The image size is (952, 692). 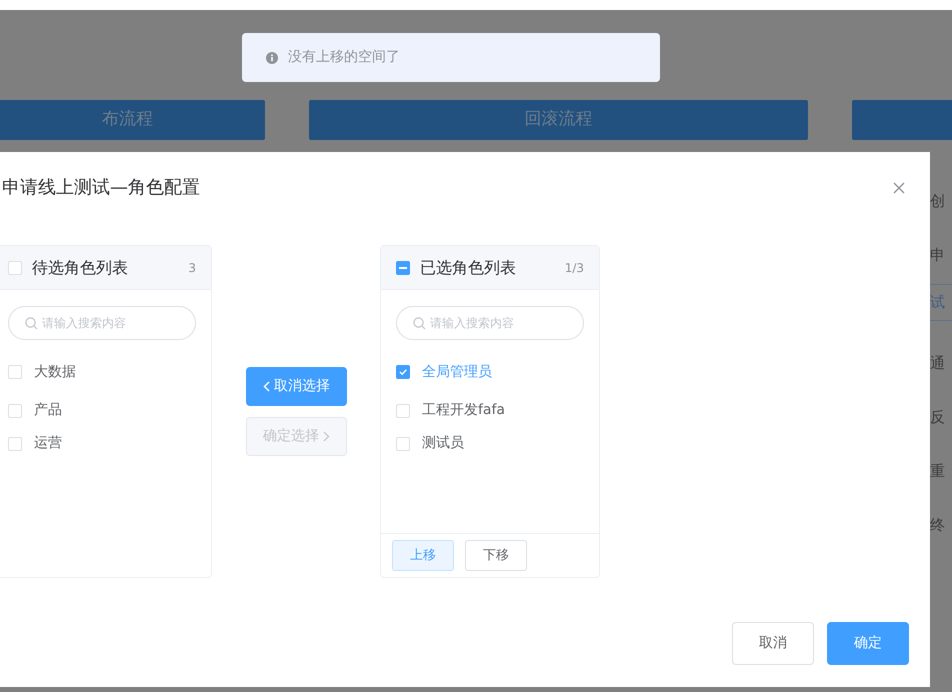 What do you see at coordinates (574, 268) in the screenshot?
I see `item-count: 1/3` at bounding box center [574, 268].